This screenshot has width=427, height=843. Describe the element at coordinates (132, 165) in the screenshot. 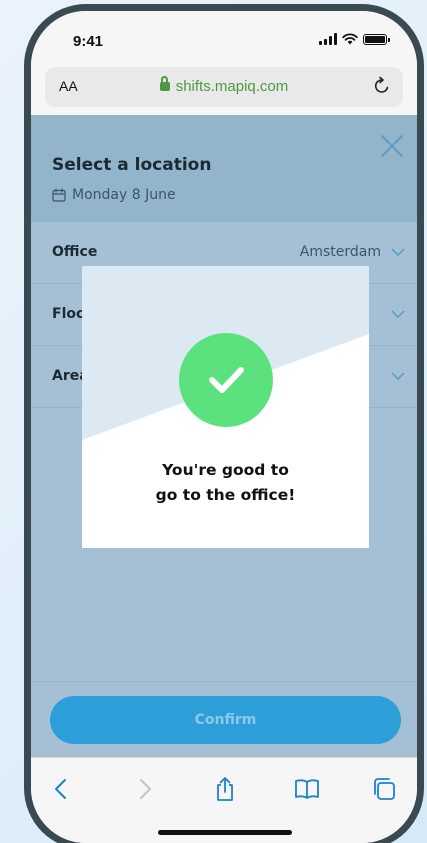

I see `page-title: Select a location` at that location.